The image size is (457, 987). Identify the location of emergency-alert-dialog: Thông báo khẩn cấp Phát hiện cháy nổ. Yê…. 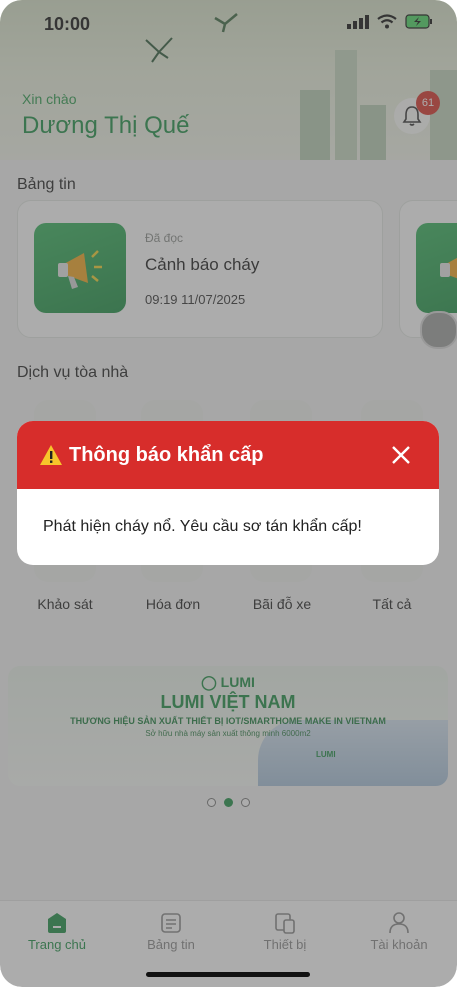
(228, 493).